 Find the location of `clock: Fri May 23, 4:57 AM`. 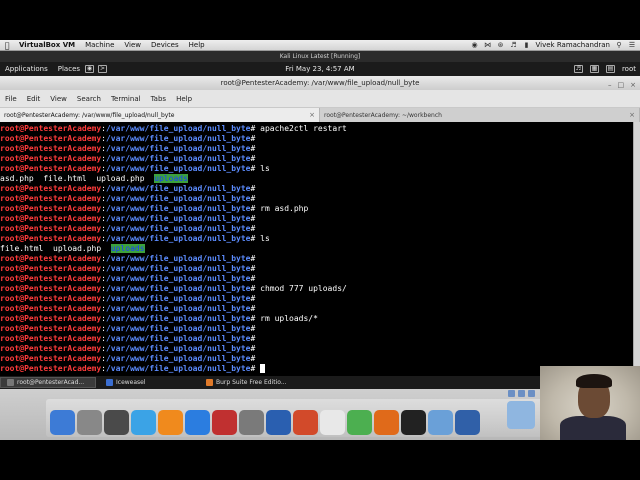

clock: Fri May 23, 4:57 AM is located at coordinates (320, 69).